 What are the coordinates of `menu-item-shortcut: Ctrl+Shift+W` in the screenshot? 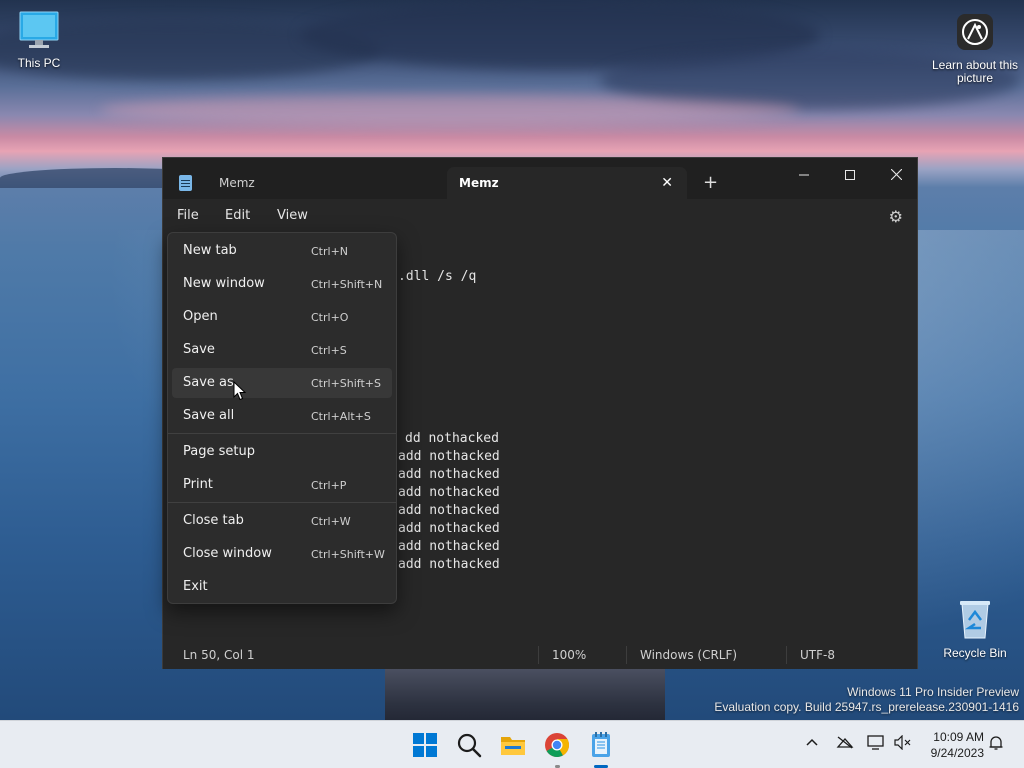 It's located at (348, 554).